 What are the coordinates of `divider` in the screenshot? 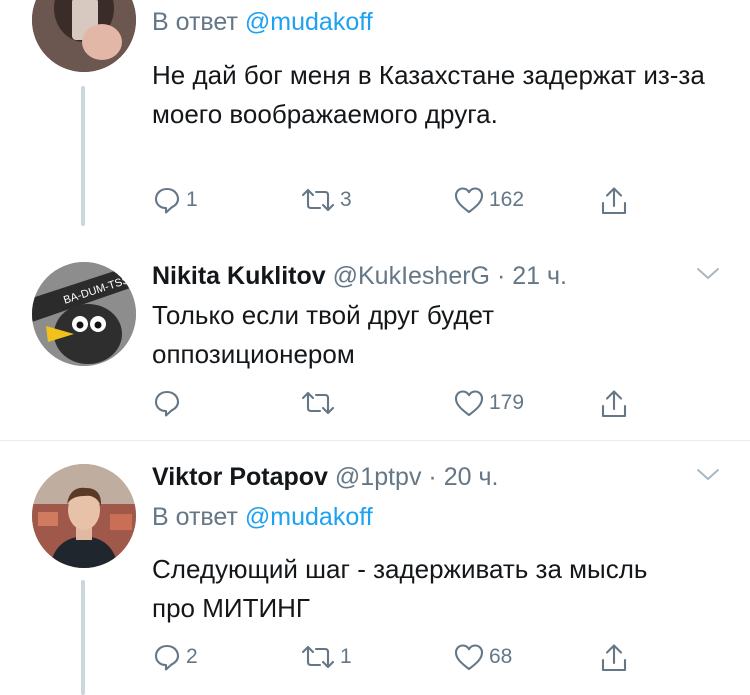 It's located at (375, 440).